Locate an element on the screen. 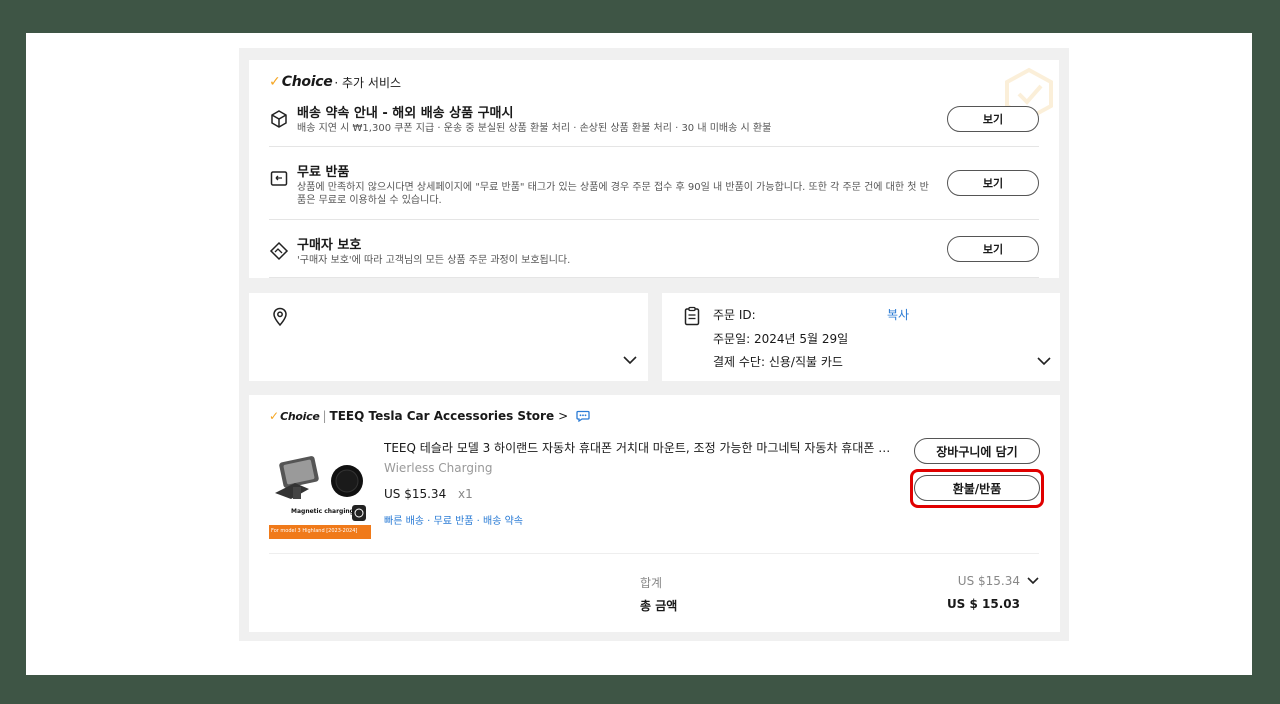 The width and height of the screenshot is (1280, 704). service-desc: '구매자 보호'에 따라 고객님의 모든 상품 주문 과정이 보호됩니다. is located at coordinates (434, 260).